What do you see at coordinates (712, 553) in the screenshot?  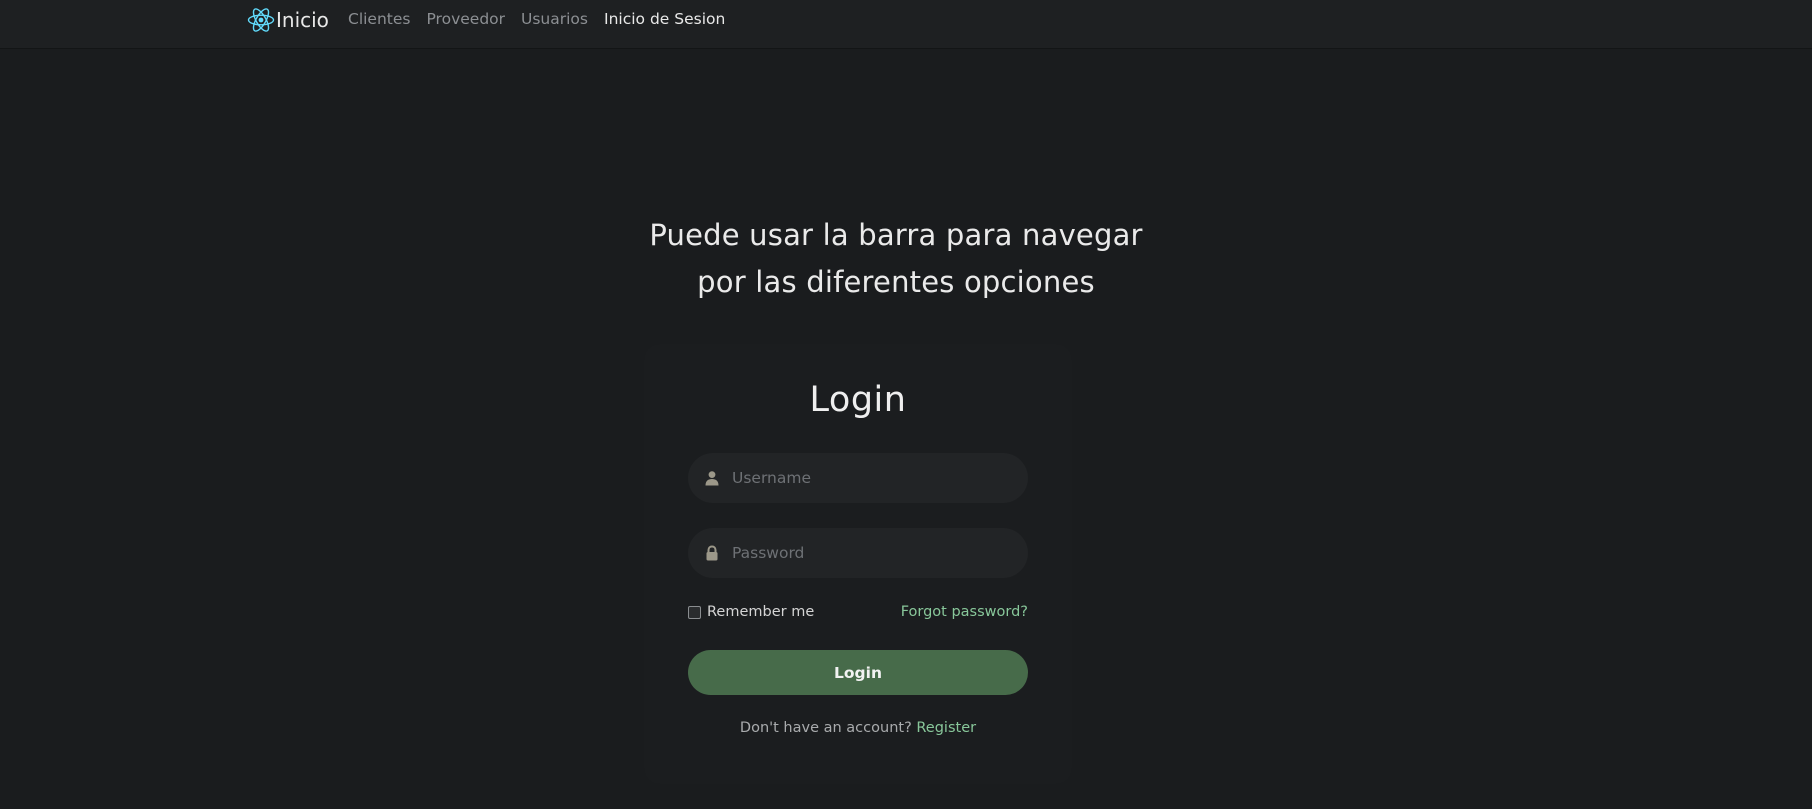 I see `lock-icon` at bounding box center [712, 553].